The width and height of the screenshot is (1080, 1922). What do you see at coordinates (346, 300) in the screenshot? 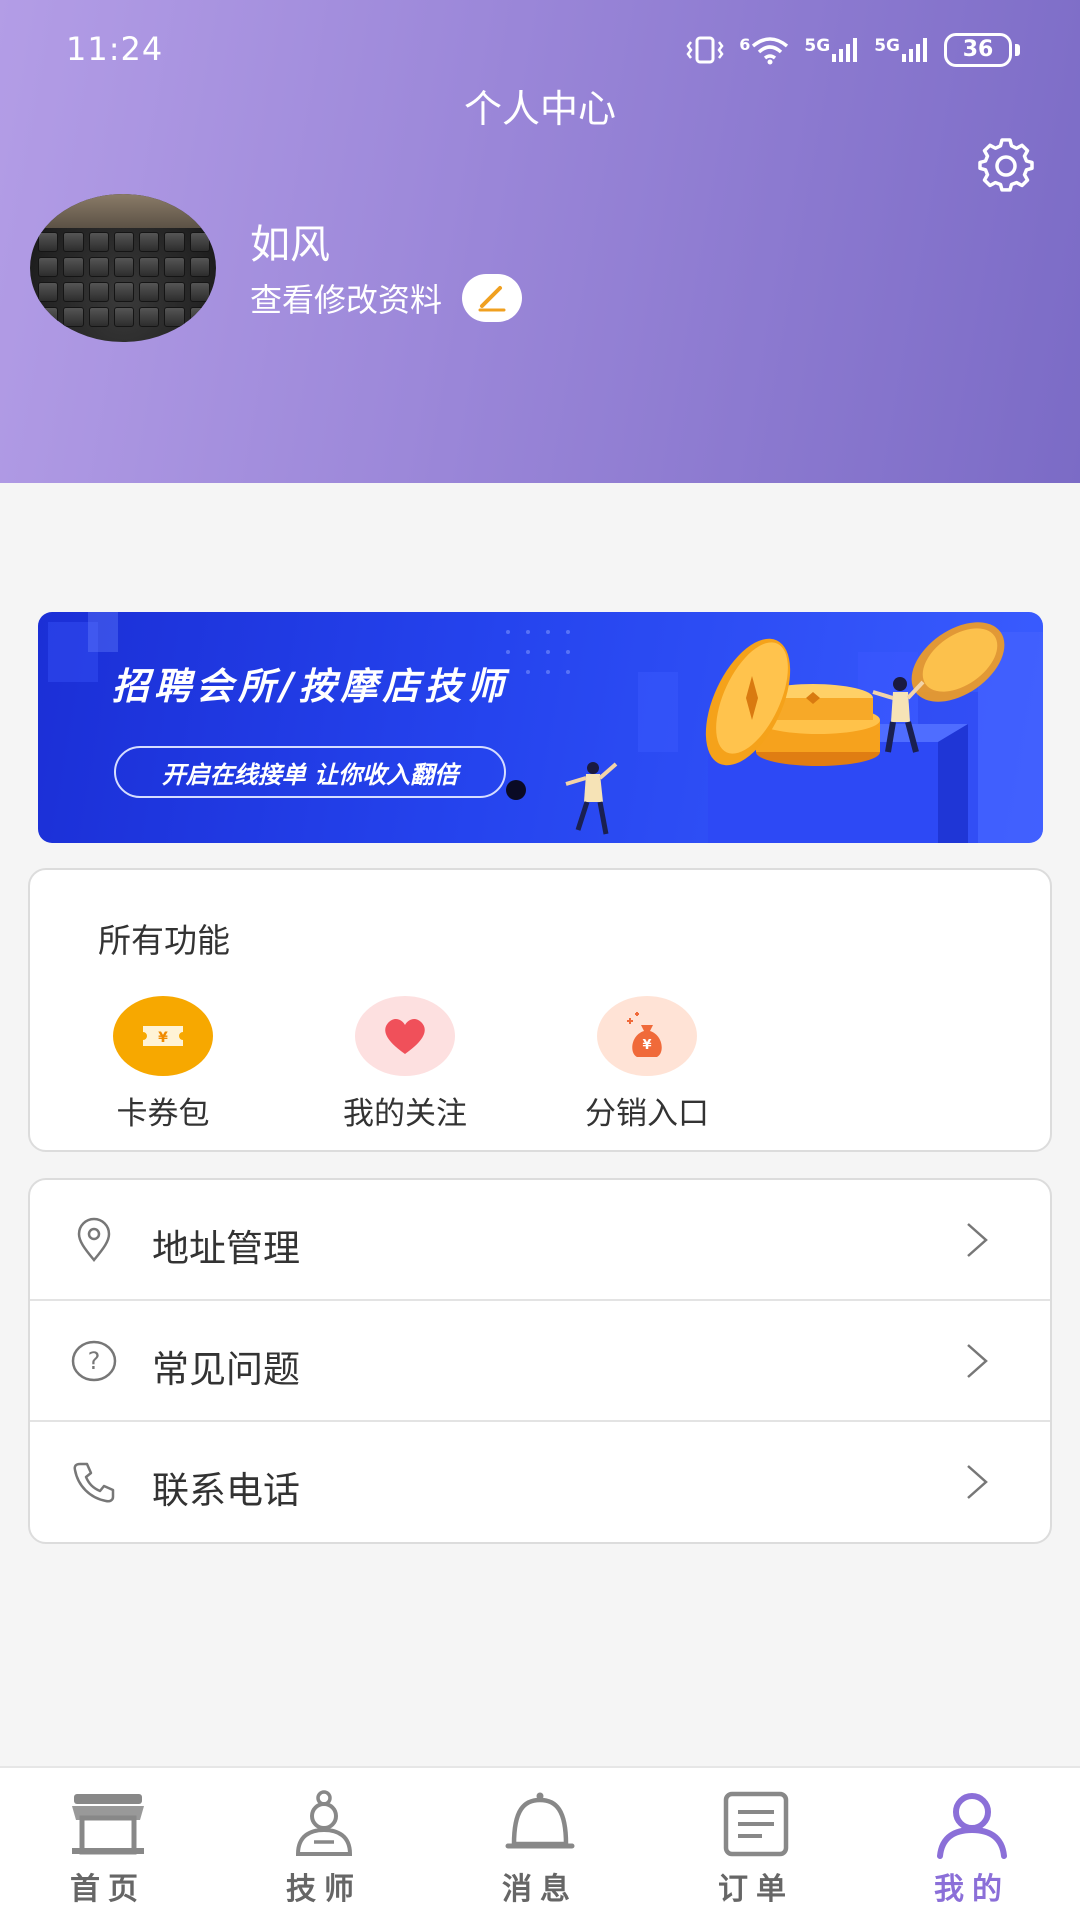
I see `edit-profile-label: 查看修改资料` at bounding box center [346, 300].